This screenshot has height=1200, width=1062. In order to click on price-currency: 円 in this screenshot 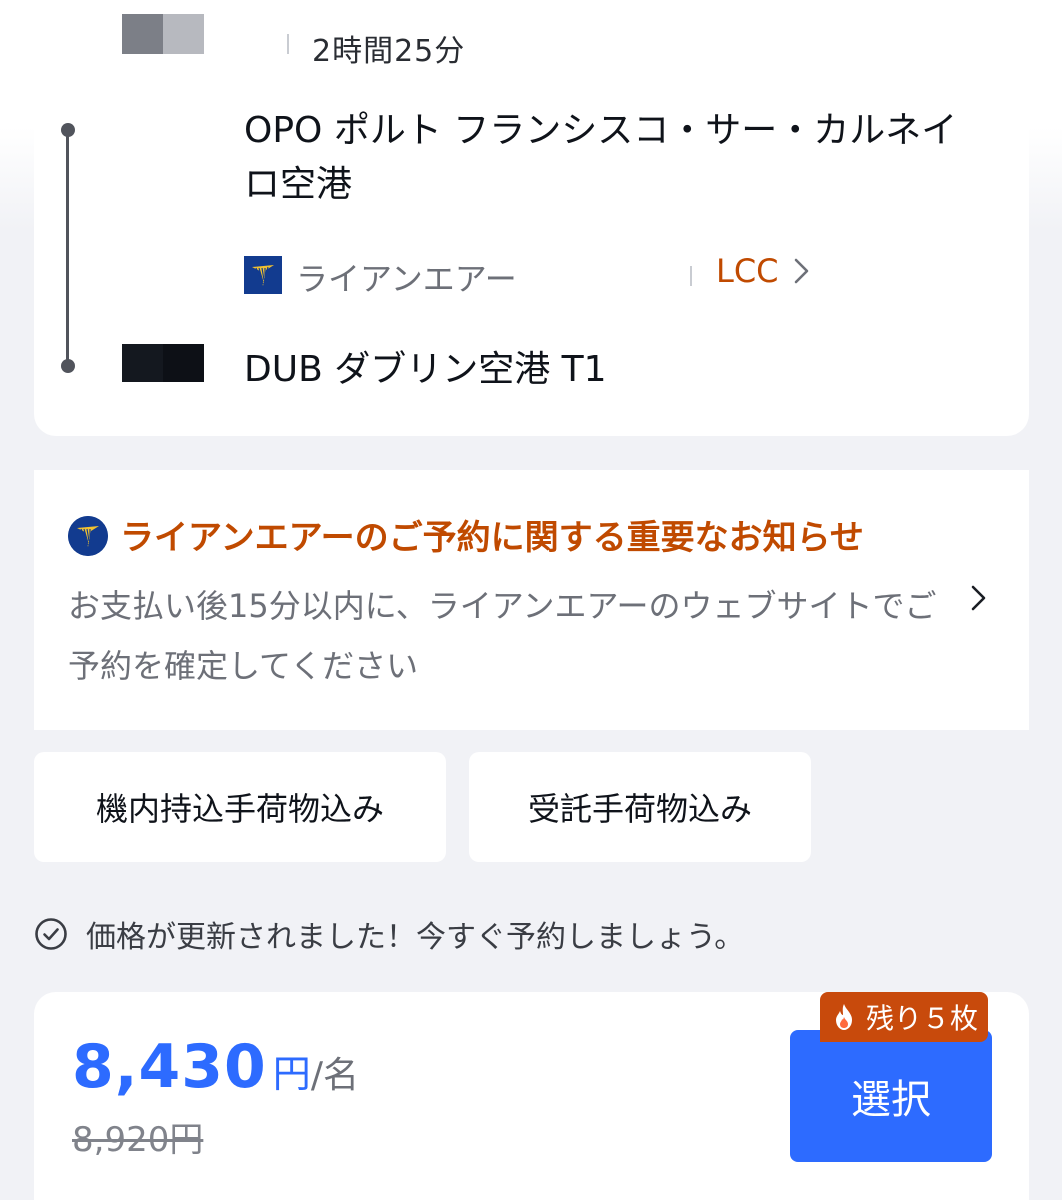, I will do `click(291, 1074)`.